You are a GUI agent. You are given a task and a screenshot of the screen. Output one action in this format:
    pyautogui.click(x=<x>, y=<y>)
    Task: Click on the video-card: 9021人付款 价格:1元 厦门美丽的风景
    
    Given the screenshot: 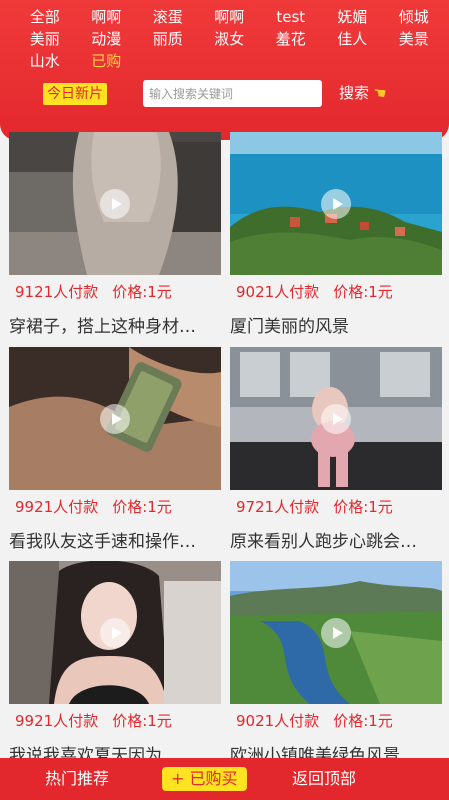 What is the action you would take?
    pyautogui.click(x=336, y=238)
    